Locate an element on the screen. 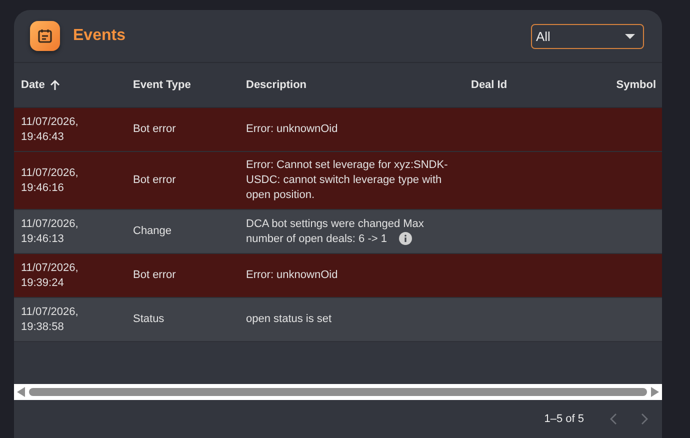 The image size is (690, 438). column-header: Deal Id is located at coordinates (524, 85).